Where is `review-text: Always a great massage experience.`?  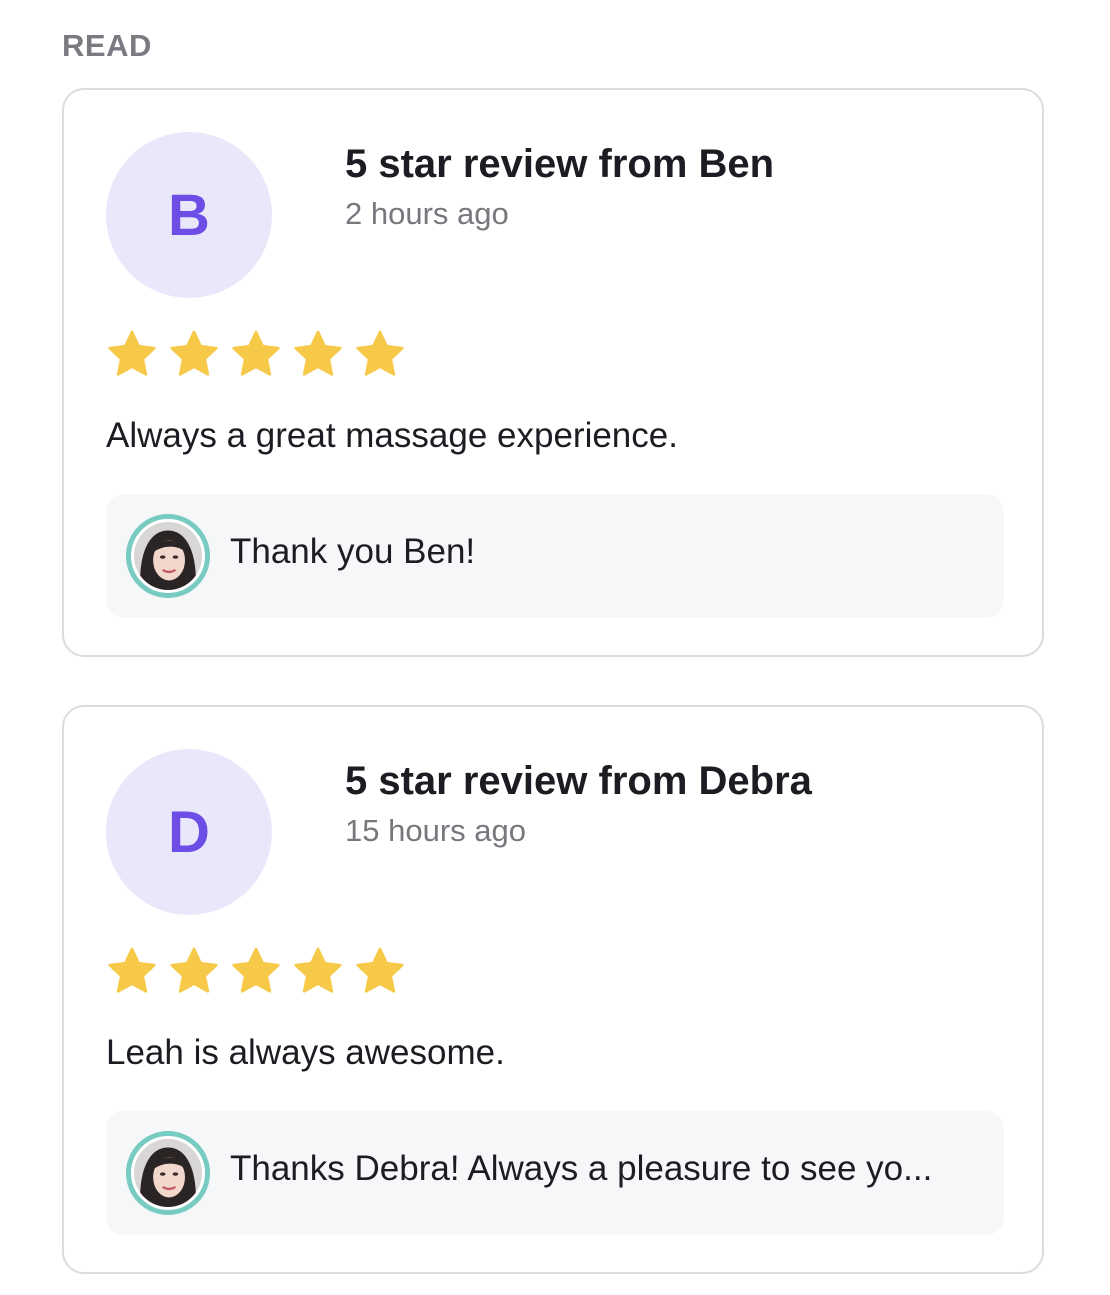
review-text: Always a great massage experience. is located at coordinates (392, 435).